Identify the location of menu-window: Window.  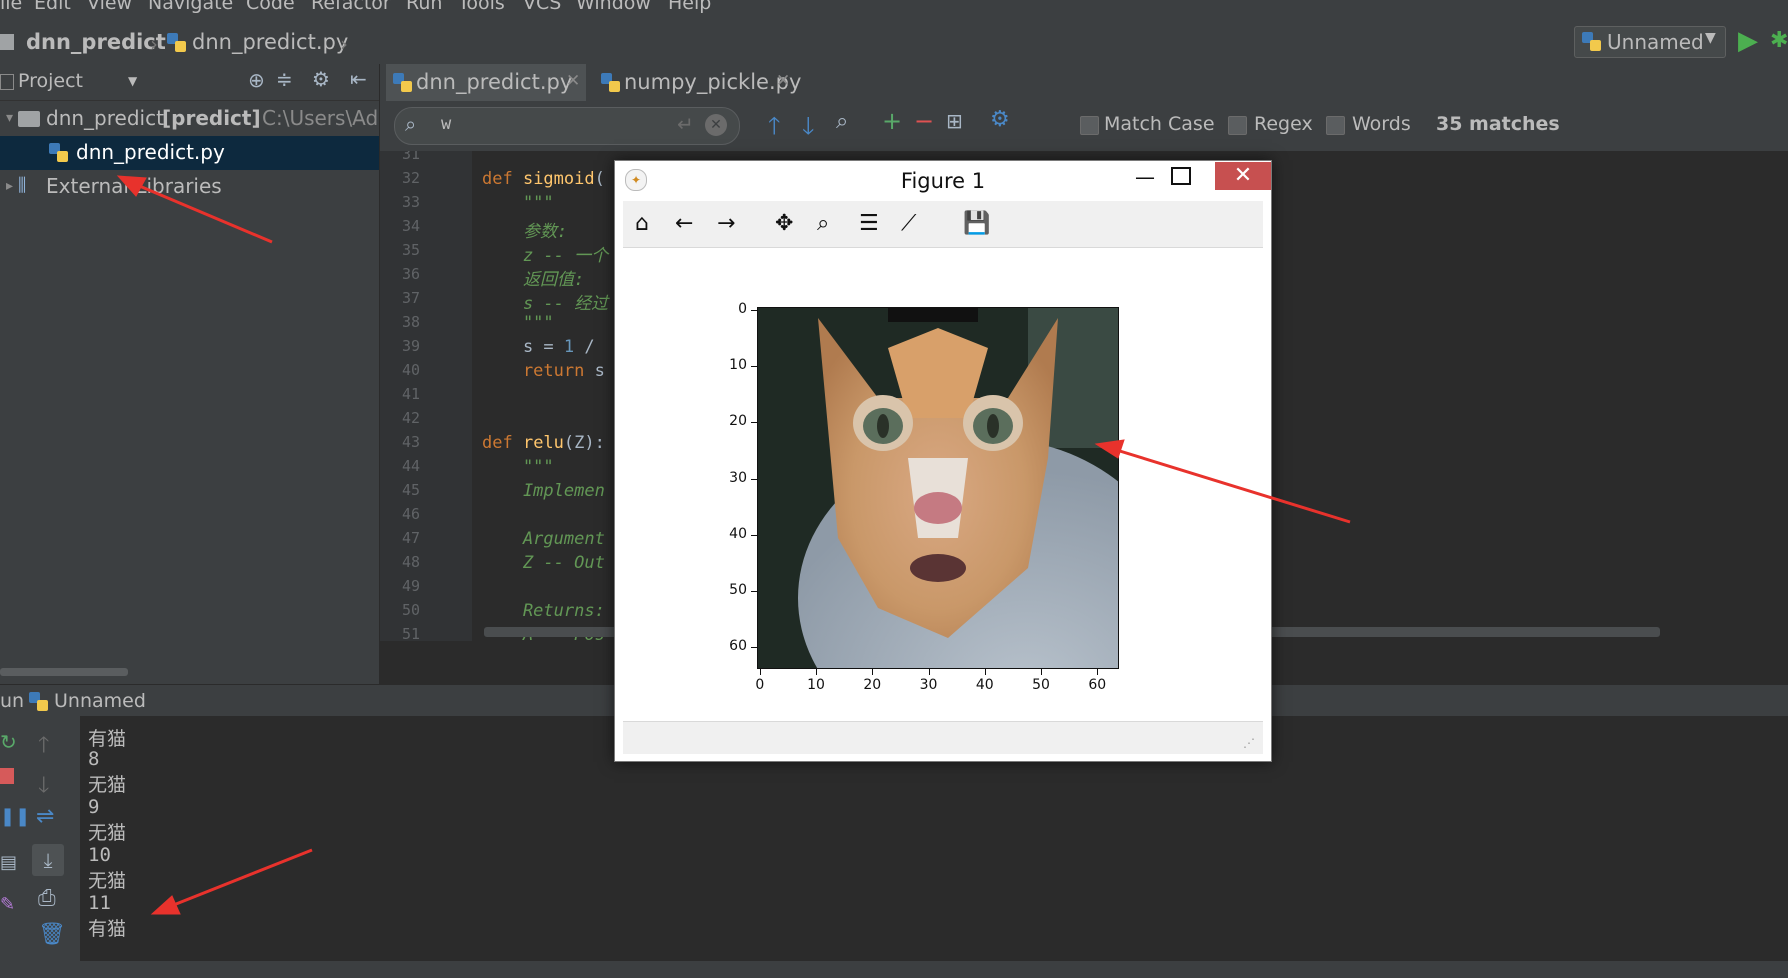
(613, 7).